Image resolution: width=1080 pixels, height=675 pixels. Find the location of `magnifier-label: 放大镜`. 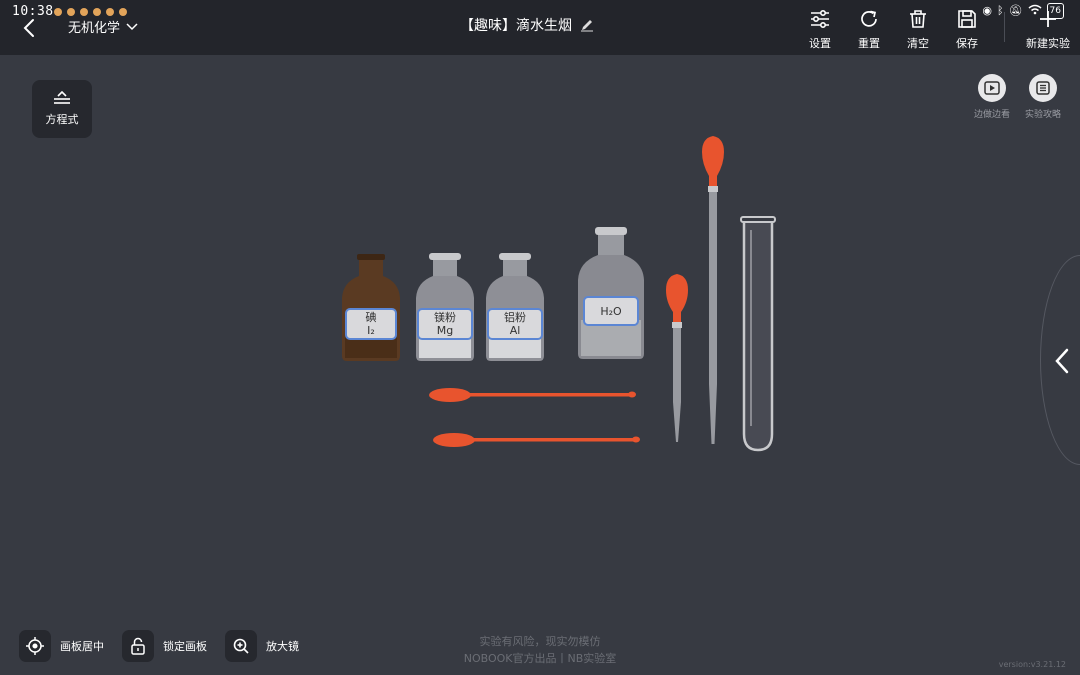

magnifier-label: 放大镜 is located at coordinates (282, 646).